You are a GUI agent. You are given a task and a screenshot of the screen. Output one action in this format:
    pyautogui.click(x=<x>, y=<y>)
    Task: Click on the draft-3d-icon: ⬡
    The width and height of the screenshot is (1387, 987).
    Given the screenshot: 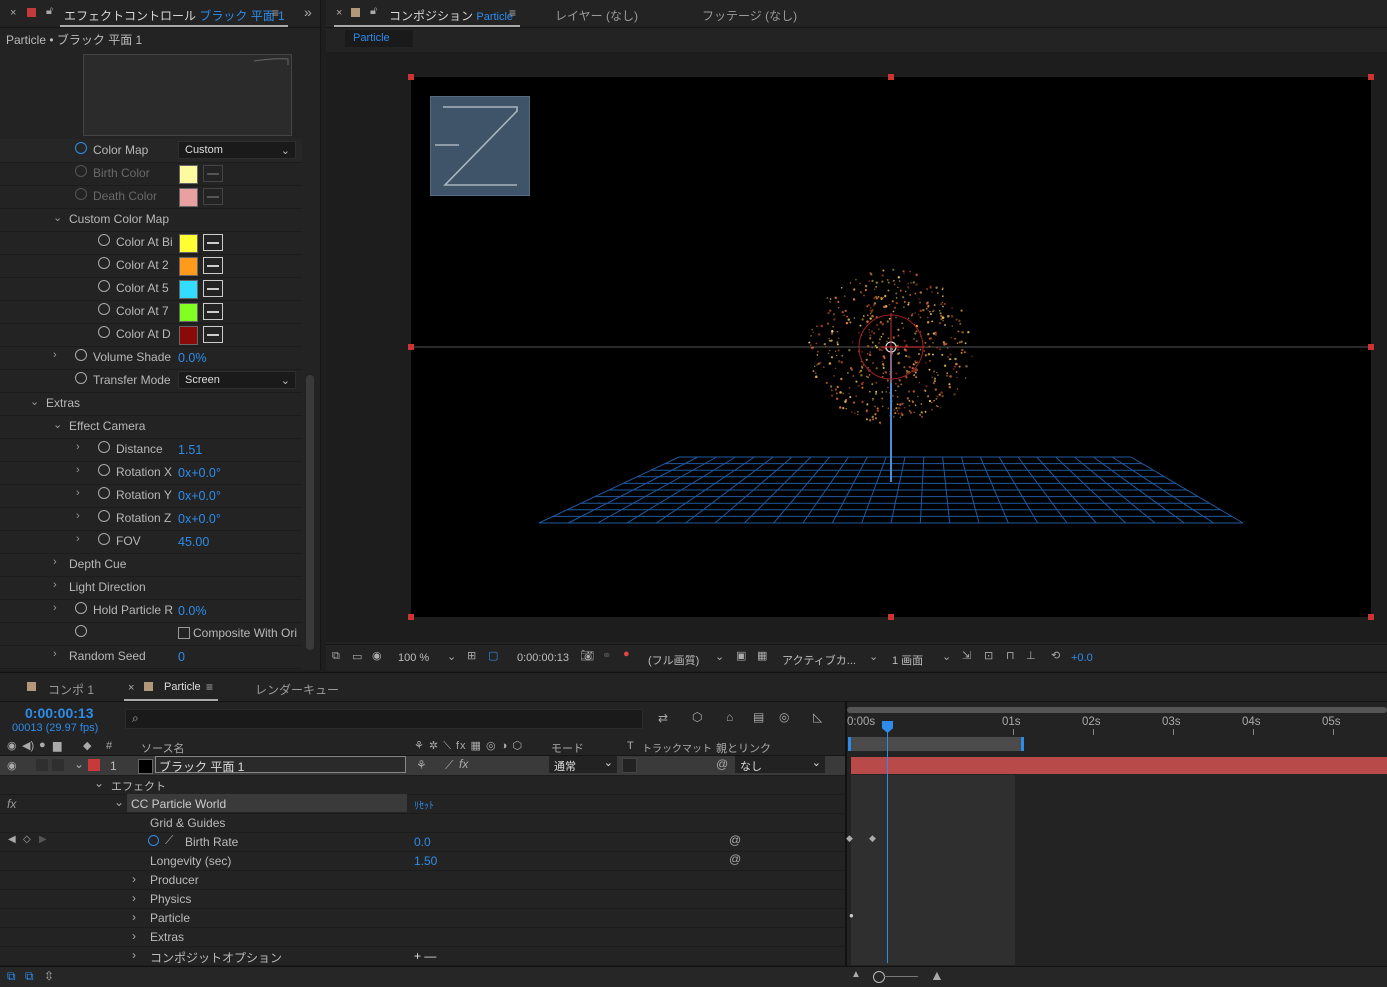 What is the action you would take?
    pyautogui.click(x=697, y=717)
    